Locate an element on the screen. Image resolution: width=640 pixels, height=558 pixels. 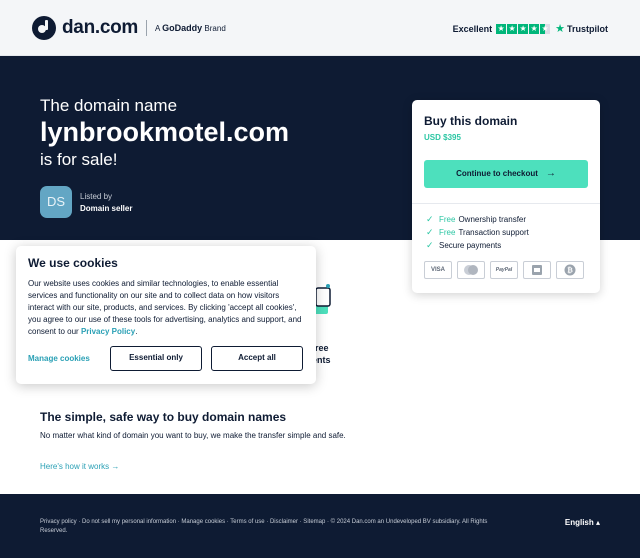
mastercard-icon is located at coordinates (471, 270).